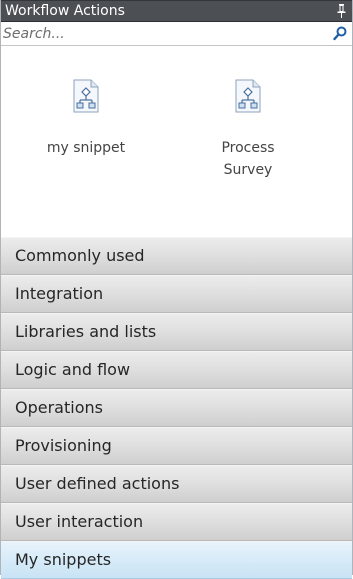  Describe the element at coordinates (176, 294) in the screenshot. I see `category-integration: Integration` at that location.